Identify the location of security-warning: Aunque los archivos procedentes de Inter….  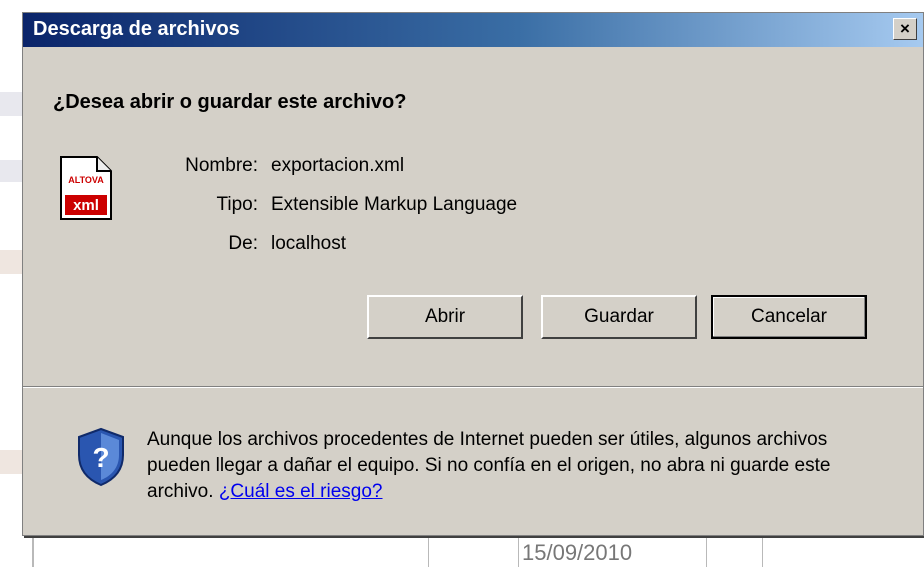
(497, 466).